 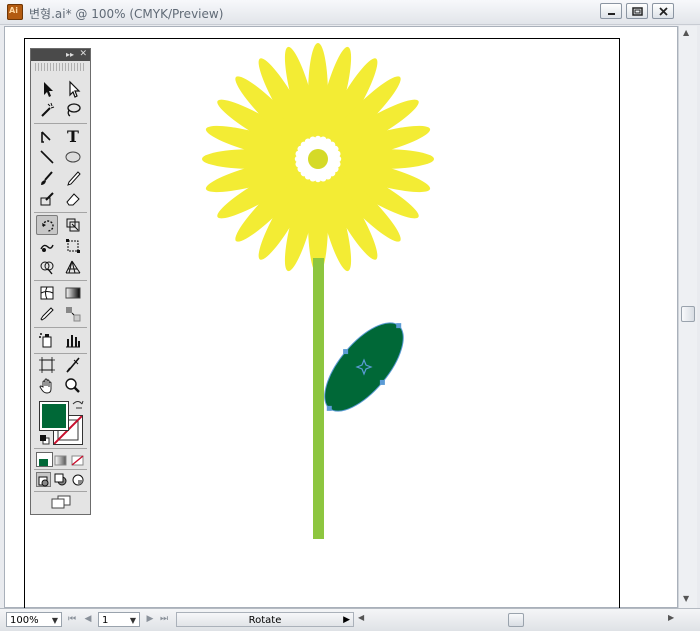 I want to click on close-panel-icon: ✕, so click(x=83, y=54).